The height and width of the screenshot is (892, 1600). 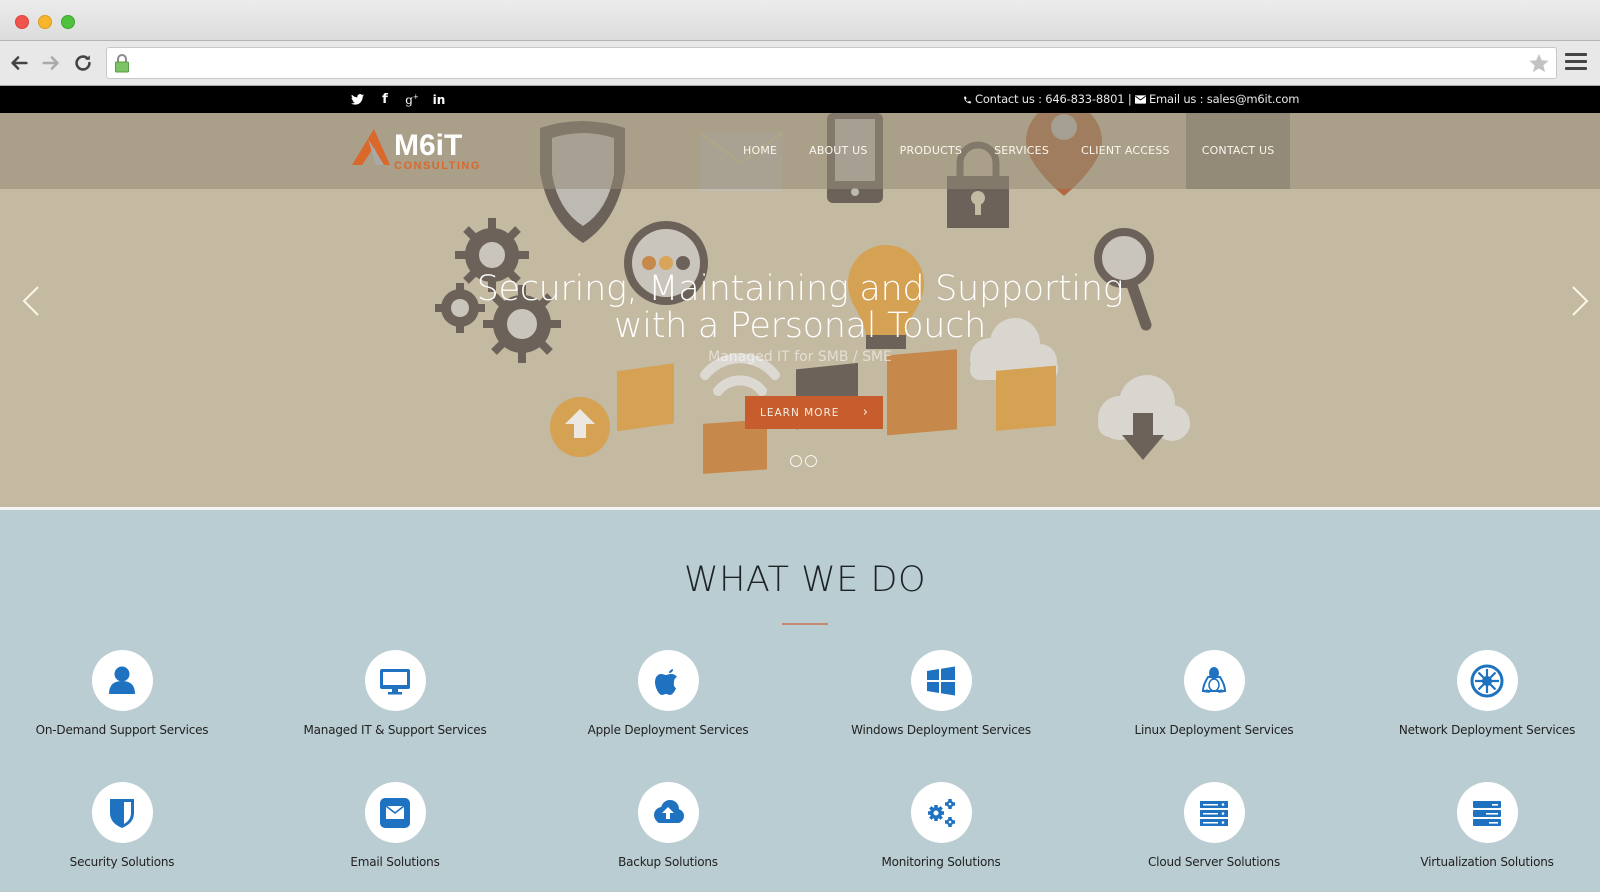 I want to click on browser-menu-button, so click(x=1576, y=63).